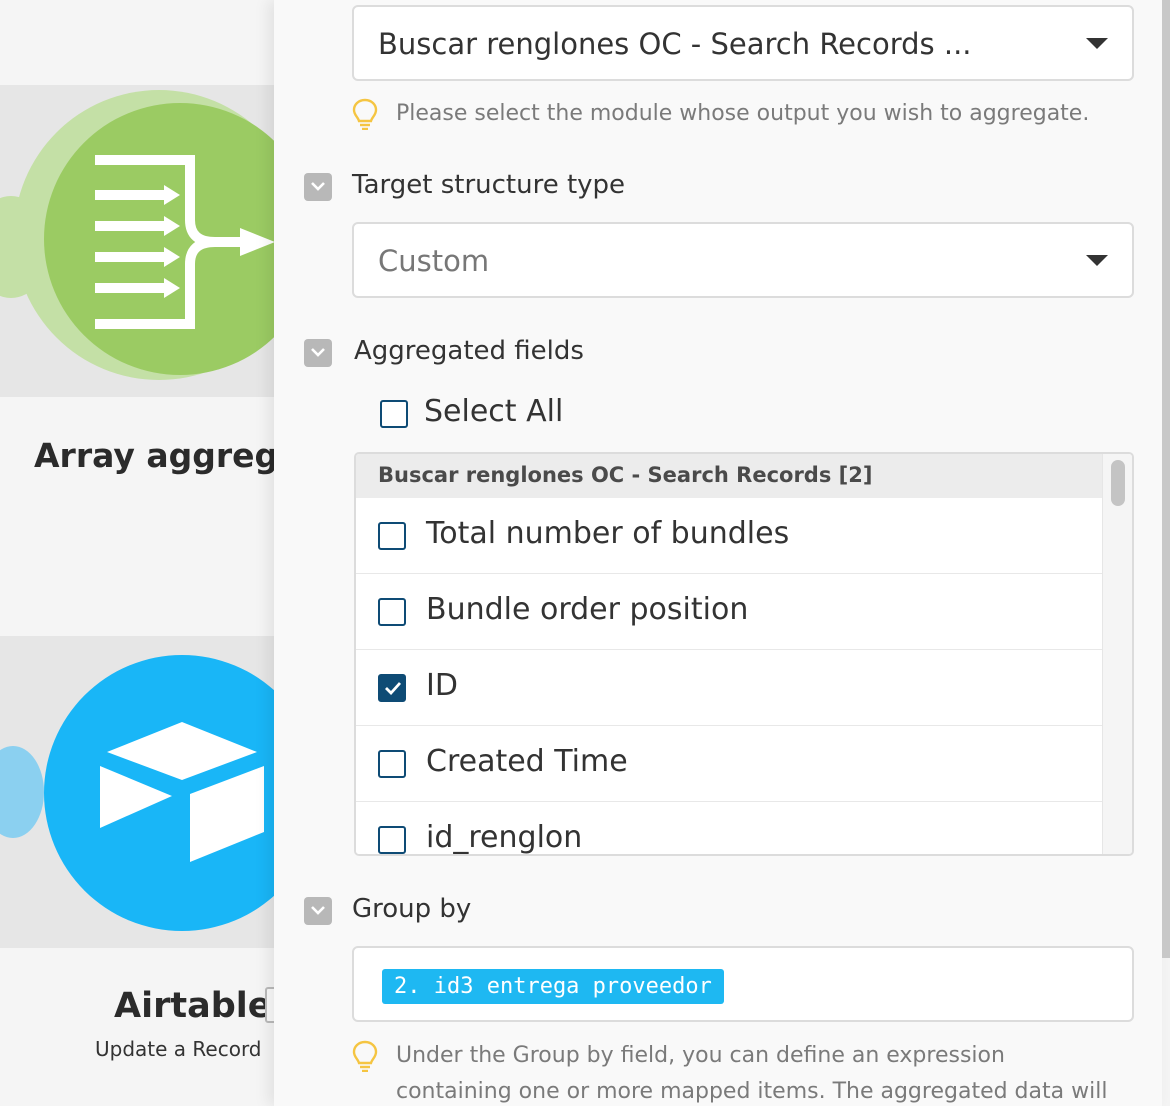 The image size is (1170, 1106). I want to click on field-row-total-bundles: Total number of bundles, so click(729, 536).